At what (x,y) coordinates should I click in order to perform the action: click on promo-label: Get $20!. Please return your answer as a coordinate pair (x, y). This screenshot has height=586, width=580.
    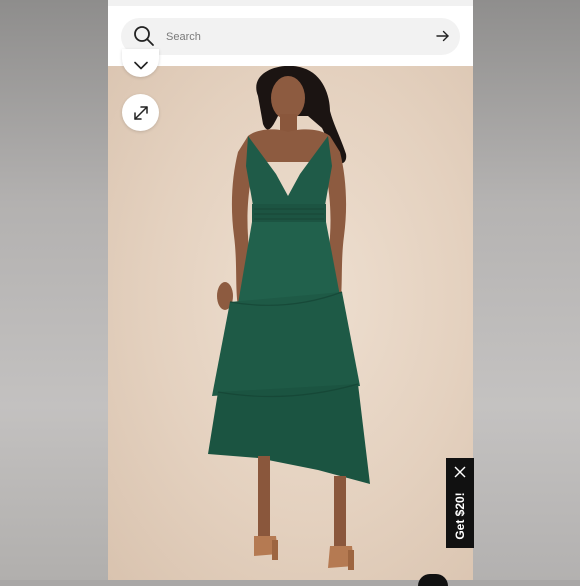
    Looking at the image, I should click on (460, 515).